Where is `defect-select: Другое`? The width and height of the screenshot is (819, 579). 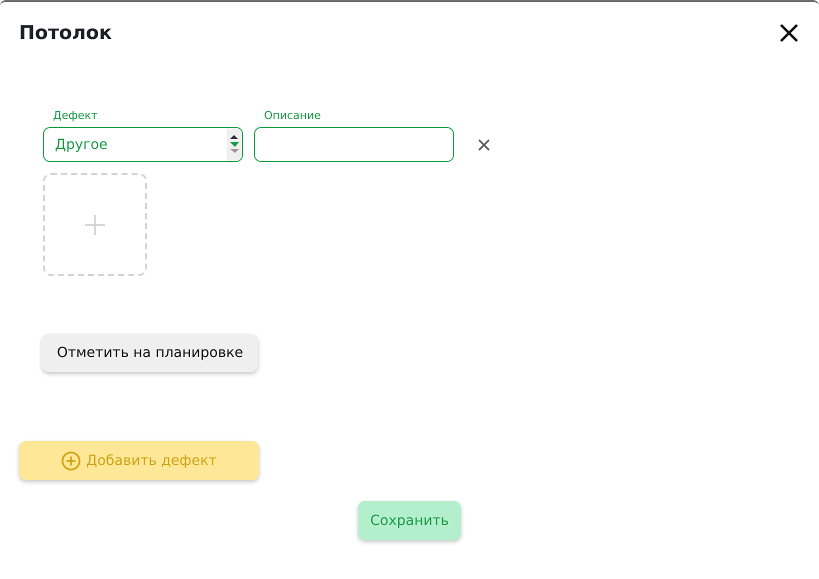 defect-select: Другое is located at coordinates (143, 144).